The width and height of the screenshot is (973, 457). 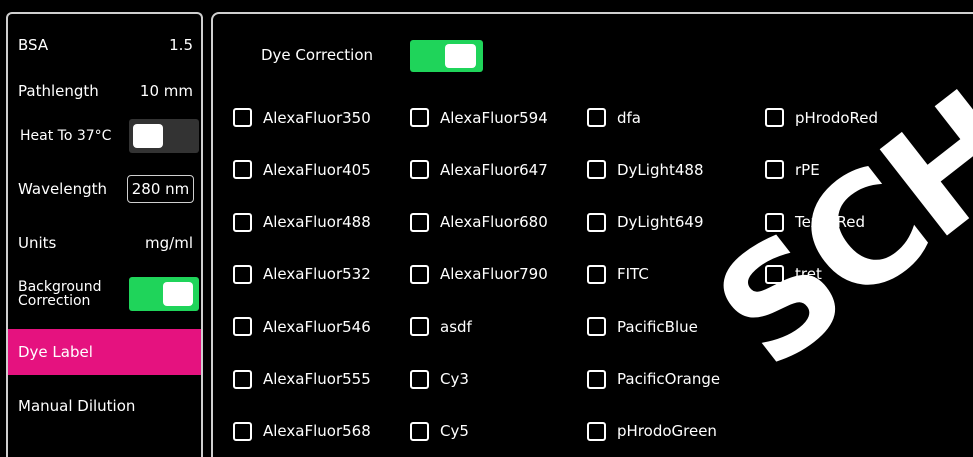 What do you see at coordinates (160, 189) in the screenshot?
I see `wavelength-field: 280 nm` at bounding box center [160, 189].